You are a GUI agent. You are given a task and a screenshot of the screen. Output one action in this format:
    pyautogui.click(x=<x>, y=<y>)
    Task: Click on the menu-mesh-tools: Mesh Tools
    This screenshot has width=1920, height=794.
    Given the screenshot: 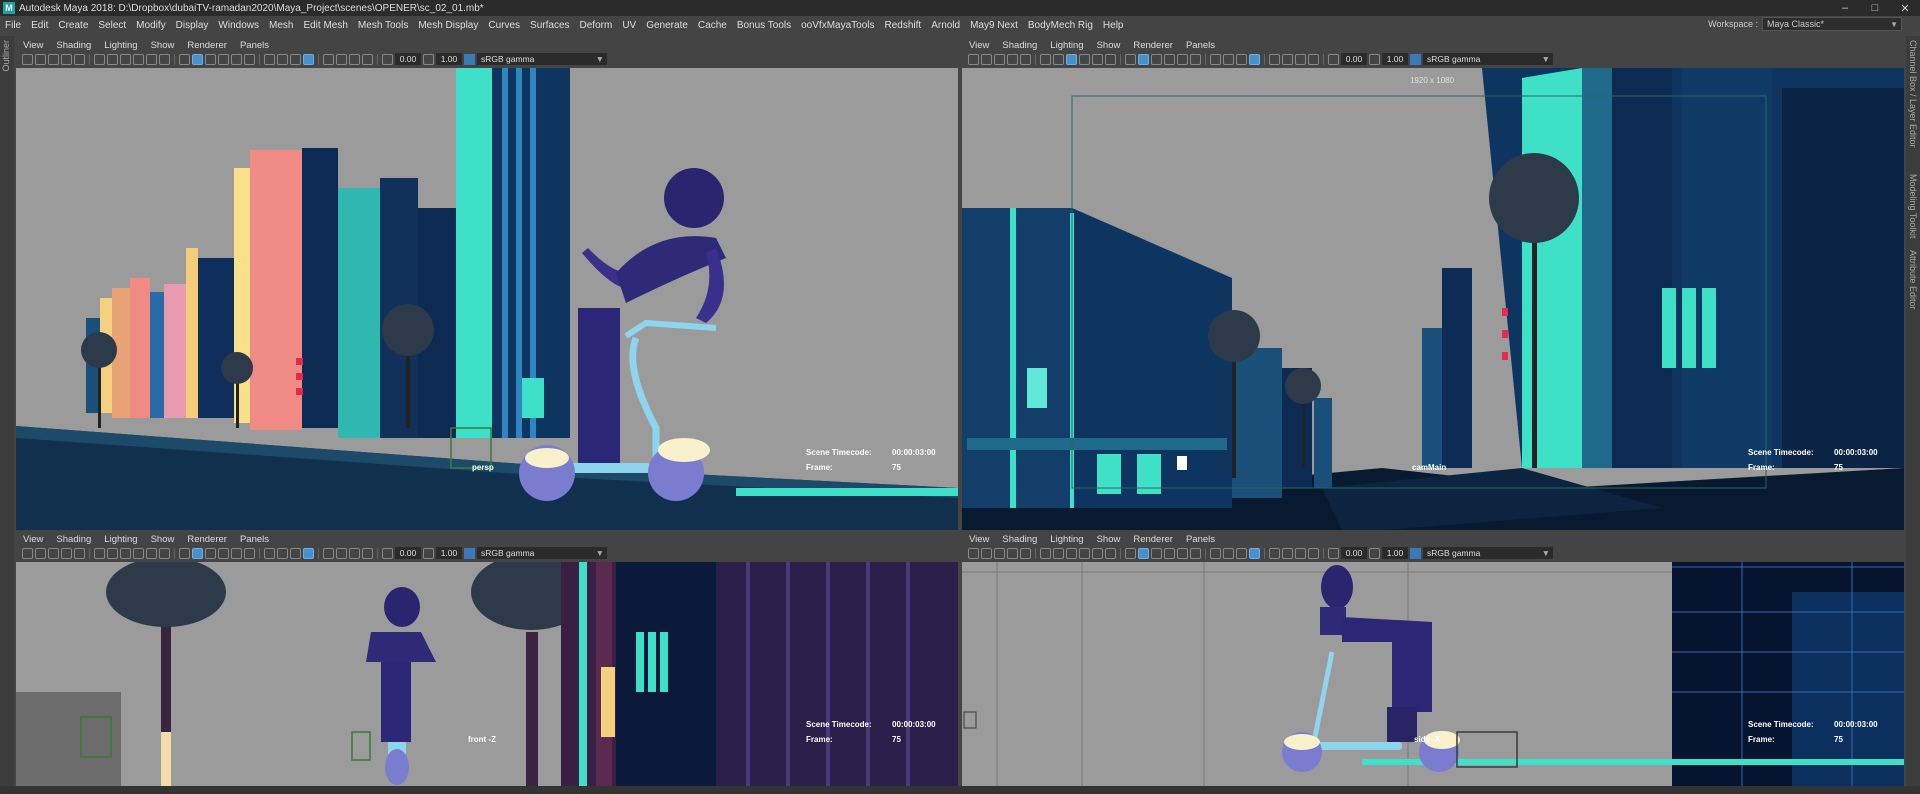 What is the action you would take?
    pyautogui.click(x=383, y=25)
    